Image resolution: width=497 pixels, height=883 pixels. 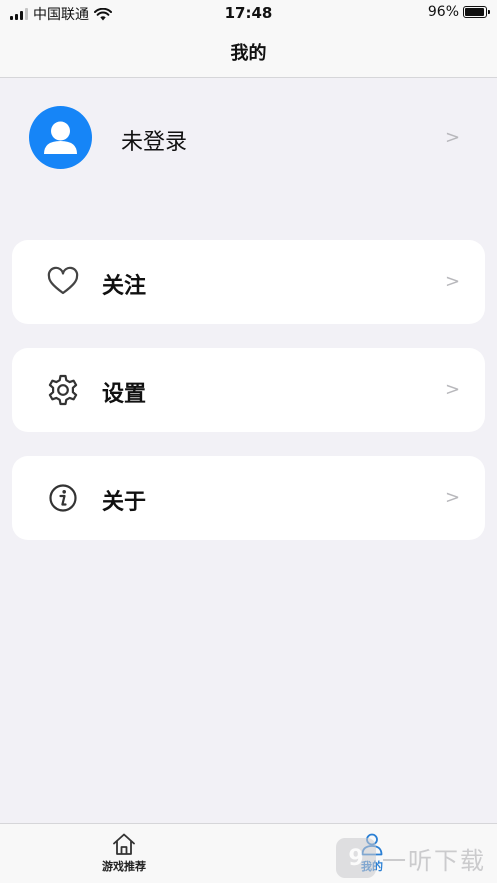 I want to click on tab-game-recommend: 游戏推荐, so click(x=124, y=853).